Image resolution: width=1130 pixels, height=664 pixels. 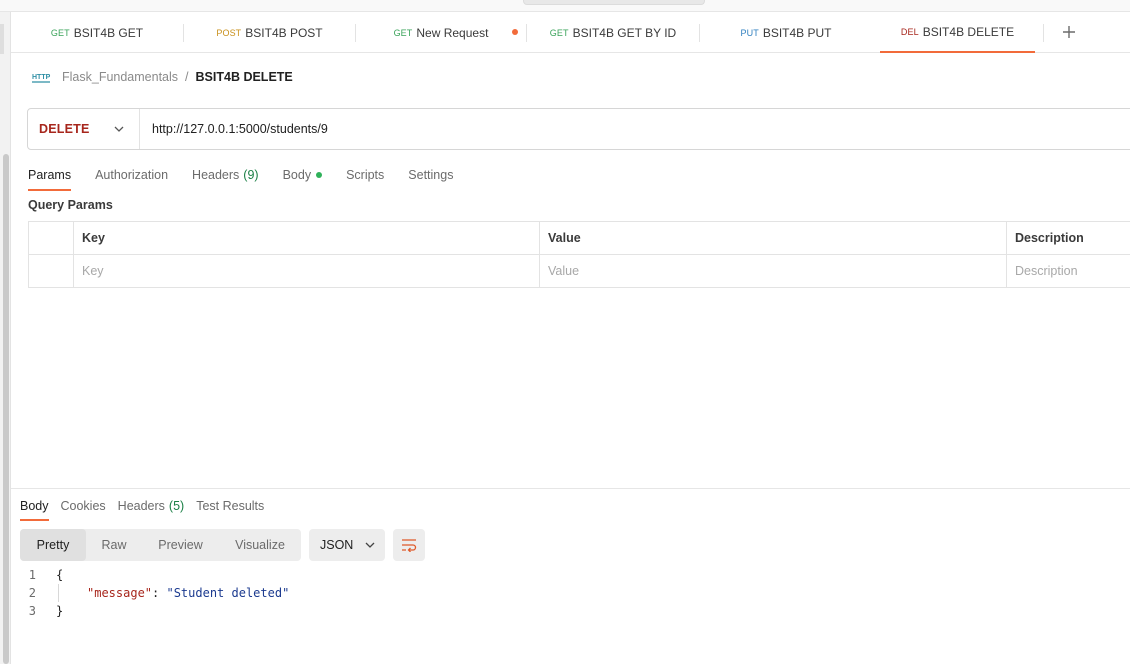 I want to click on line-number: 3, so click(x=32, y=611).